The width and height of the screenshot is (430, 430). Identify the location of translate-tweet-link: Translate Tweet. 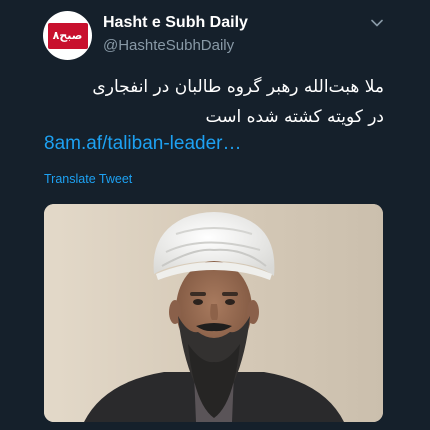
(88, 179).